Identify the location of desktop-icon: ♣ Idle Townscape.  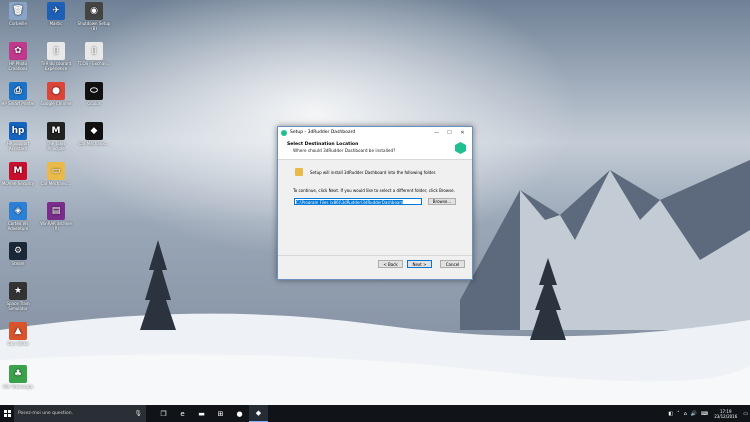
(18, 377).